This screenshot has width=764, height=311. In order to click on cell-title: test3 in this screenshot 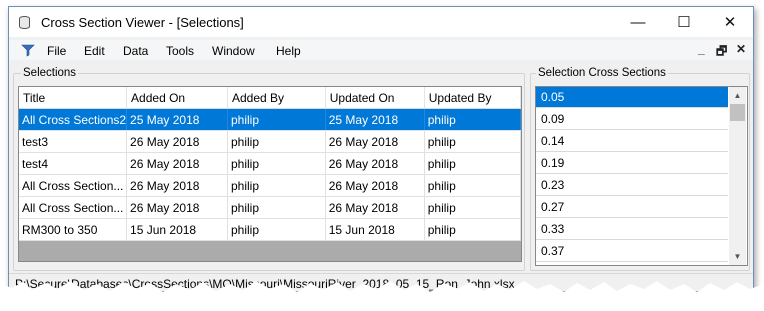, I will do `click(73, 141)`.